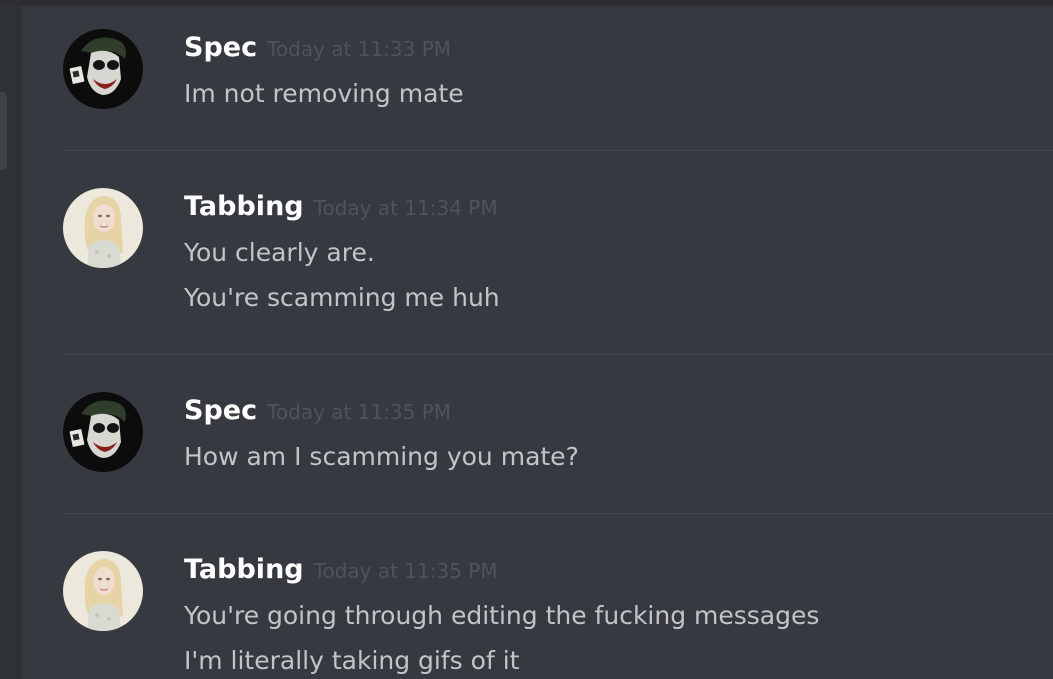 This screenshot has width=1053, height=679. What do you see at coordinates (359, 49) in the screenshot?
I see `message-timestamp: Today at 11:33 PM` at bounding box center [359, 49].